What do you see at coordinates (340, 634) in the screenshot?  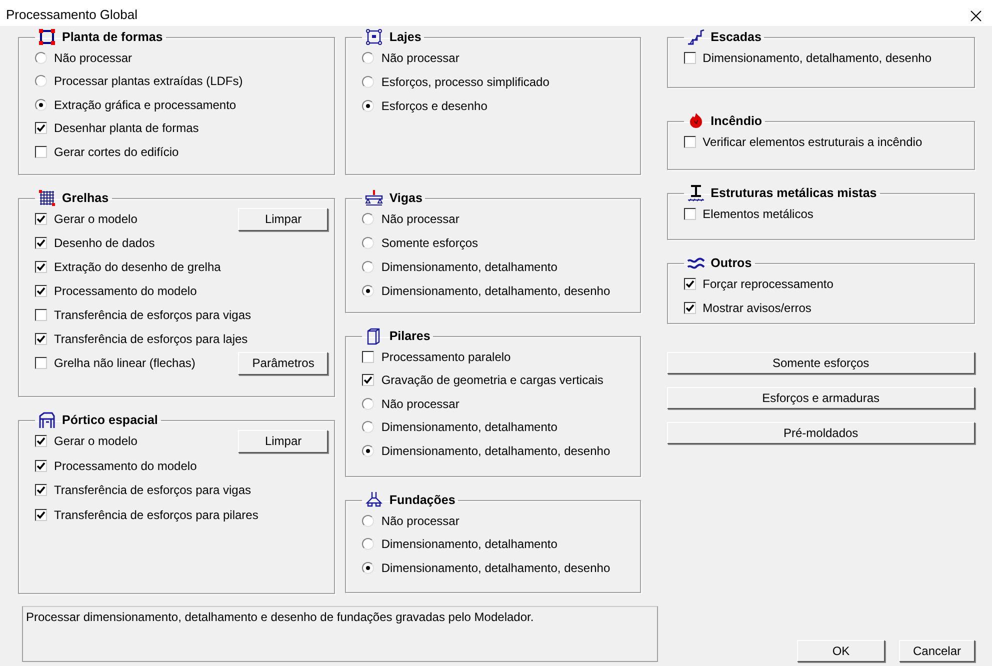 I see `description-text: Processar dimensionamento, detalhamento e desenho de fundações gravadas pelo Modelador.` at bounding box center [340, 634].